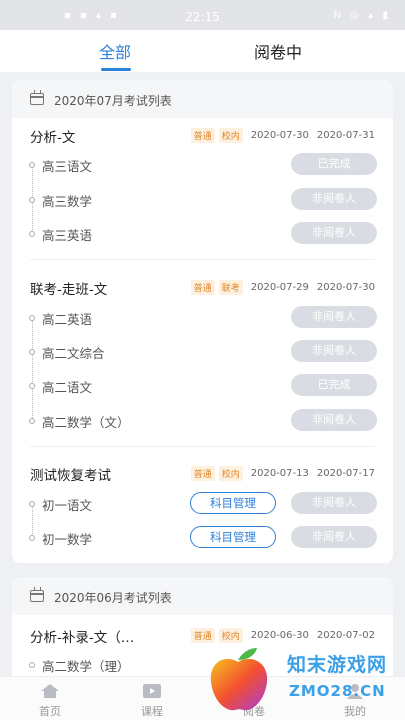 The width and height of the screenshot is (405, 720). Describe the element at coordinates (345, 287) in the screenshot. I see `exam-end-date: 2020-07-30` at that location.